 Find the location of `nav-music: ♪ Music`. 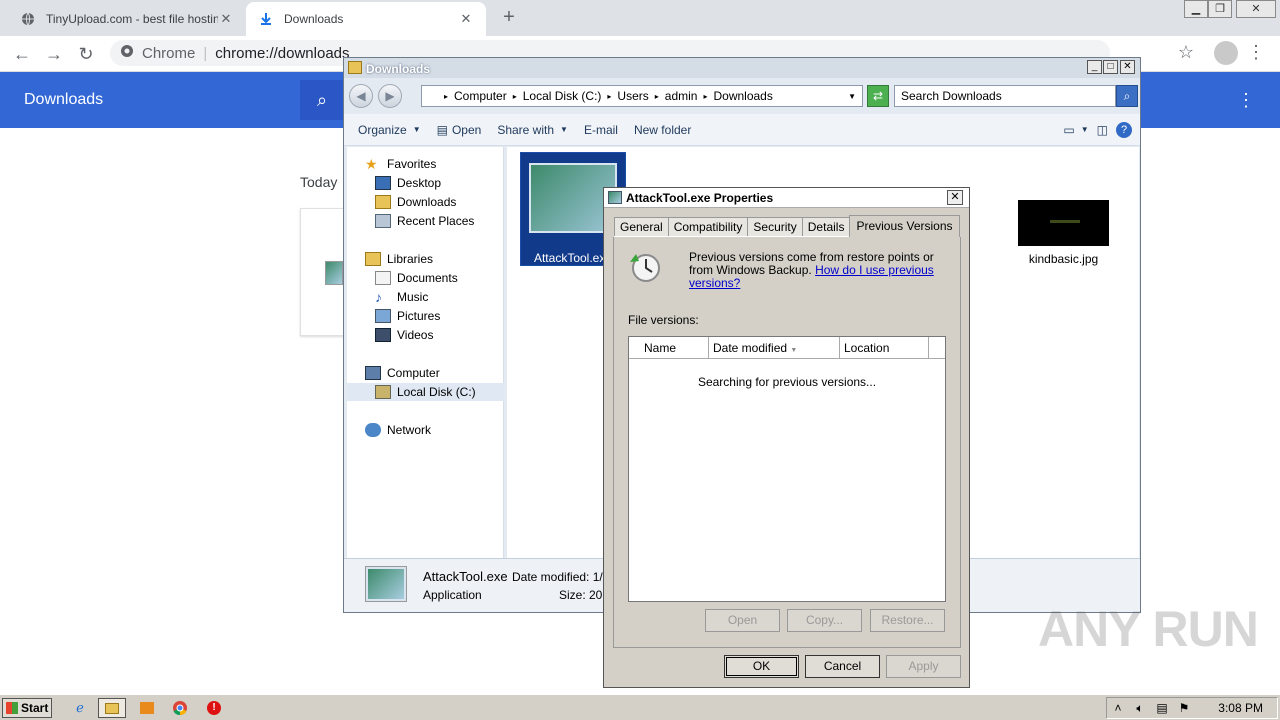

nav-music: ♪ Music is located at coordinates (401, 297).